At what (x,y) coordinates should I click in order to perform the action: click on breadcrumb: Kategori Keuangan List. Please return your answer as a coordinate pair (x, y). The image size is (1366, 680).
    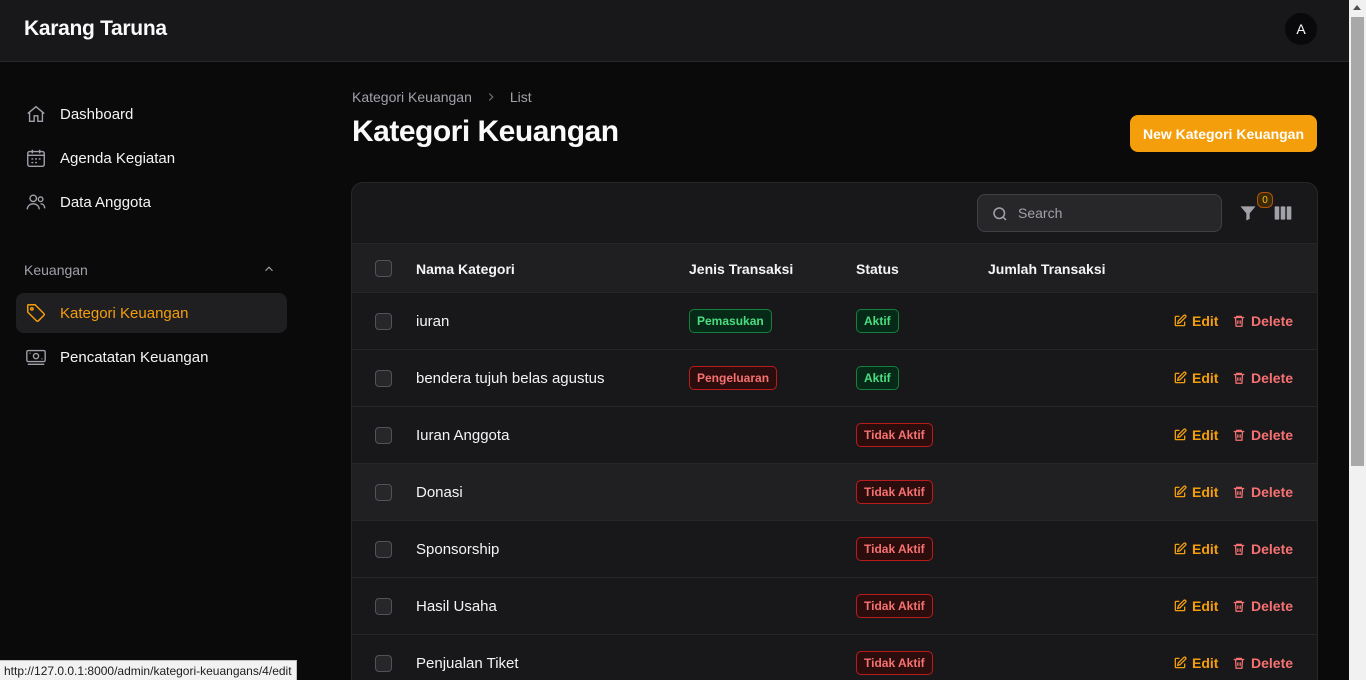
    Looking at the image, I should click on (442, 97).